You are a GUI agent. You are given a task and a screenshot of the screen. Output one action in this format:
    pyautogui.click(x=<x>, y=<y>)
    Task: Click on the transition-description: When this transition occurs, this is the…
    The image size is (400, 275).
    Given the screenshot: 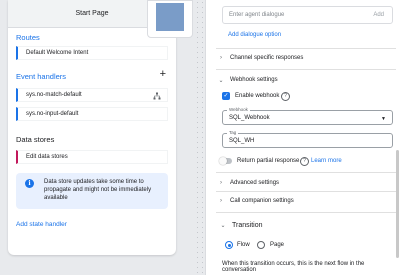 What is the action you would take?
    pyautogui.click(x=293, y=267)
    